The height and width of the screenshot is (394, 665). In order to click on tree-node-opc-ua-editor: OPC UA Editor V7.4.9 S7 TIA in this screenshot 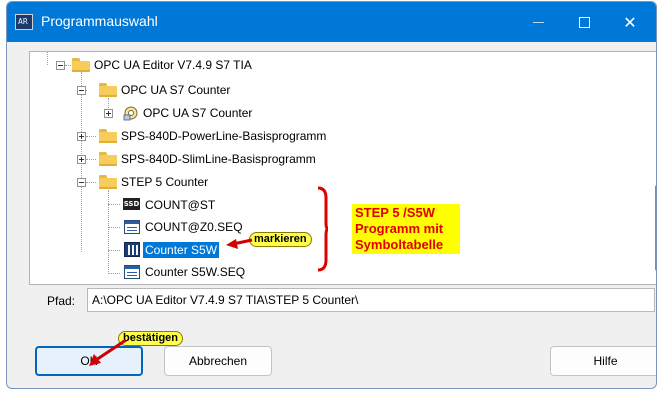, I will do `click(173, 65)`.